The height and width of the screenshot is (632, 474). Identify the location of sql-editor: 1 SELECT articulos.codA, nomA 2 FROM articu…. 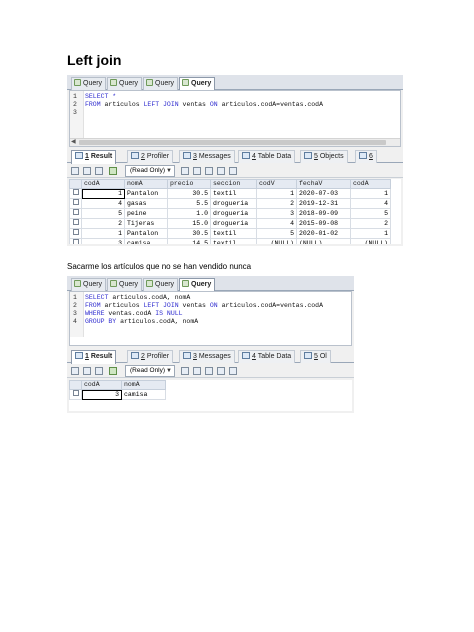
(210, 318).